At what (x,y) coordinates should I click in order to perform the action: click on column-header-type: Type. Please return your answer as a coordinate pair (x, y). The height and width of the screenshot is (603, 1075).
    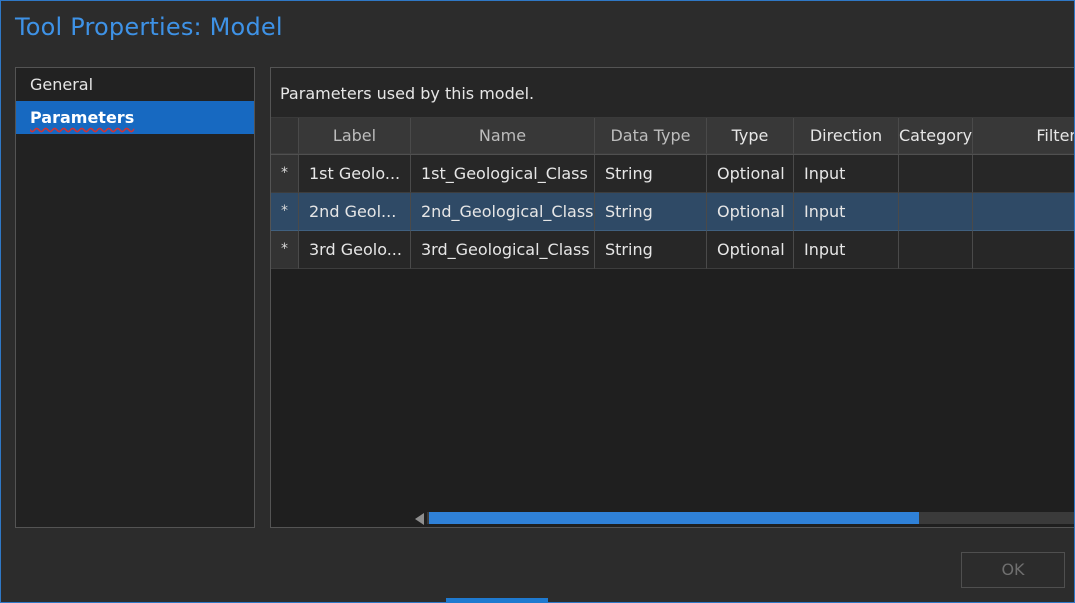
    Looking at the image, I should click on (750, 136).